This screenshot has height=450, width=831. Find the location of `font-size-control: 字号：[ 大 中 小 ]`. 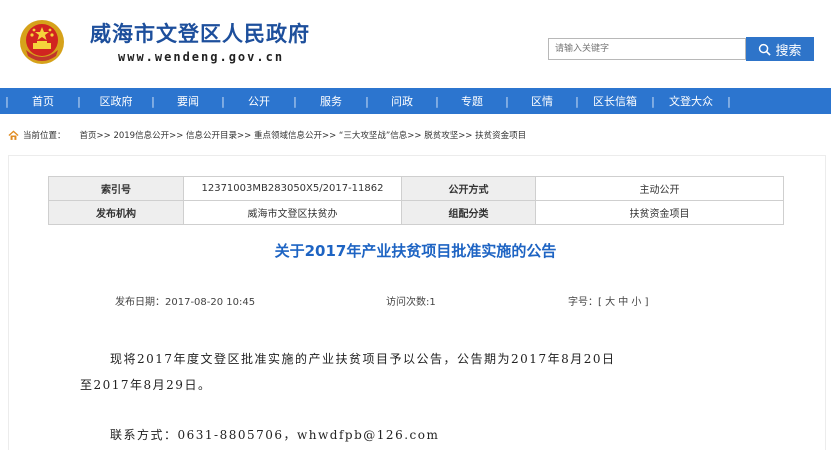

font-size-control: 字号：[ 大 中 小 ] is located at coordinates (608, 300).